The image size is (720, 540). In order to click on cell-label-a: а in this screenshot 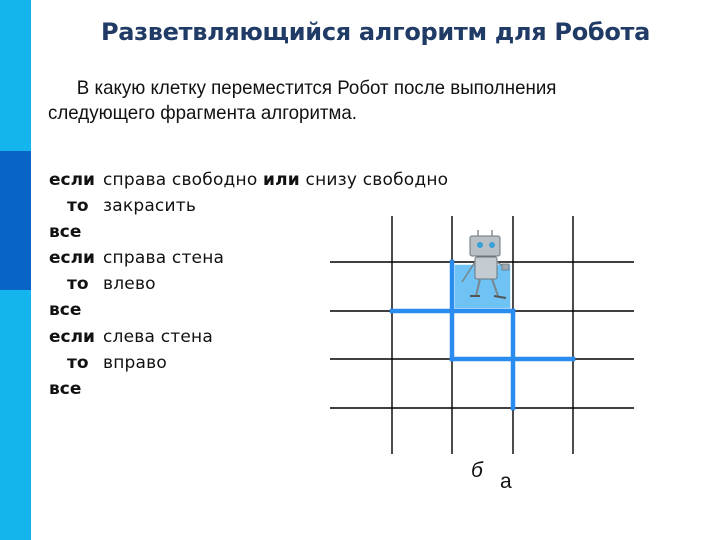, I will do `click(506, 481)`.